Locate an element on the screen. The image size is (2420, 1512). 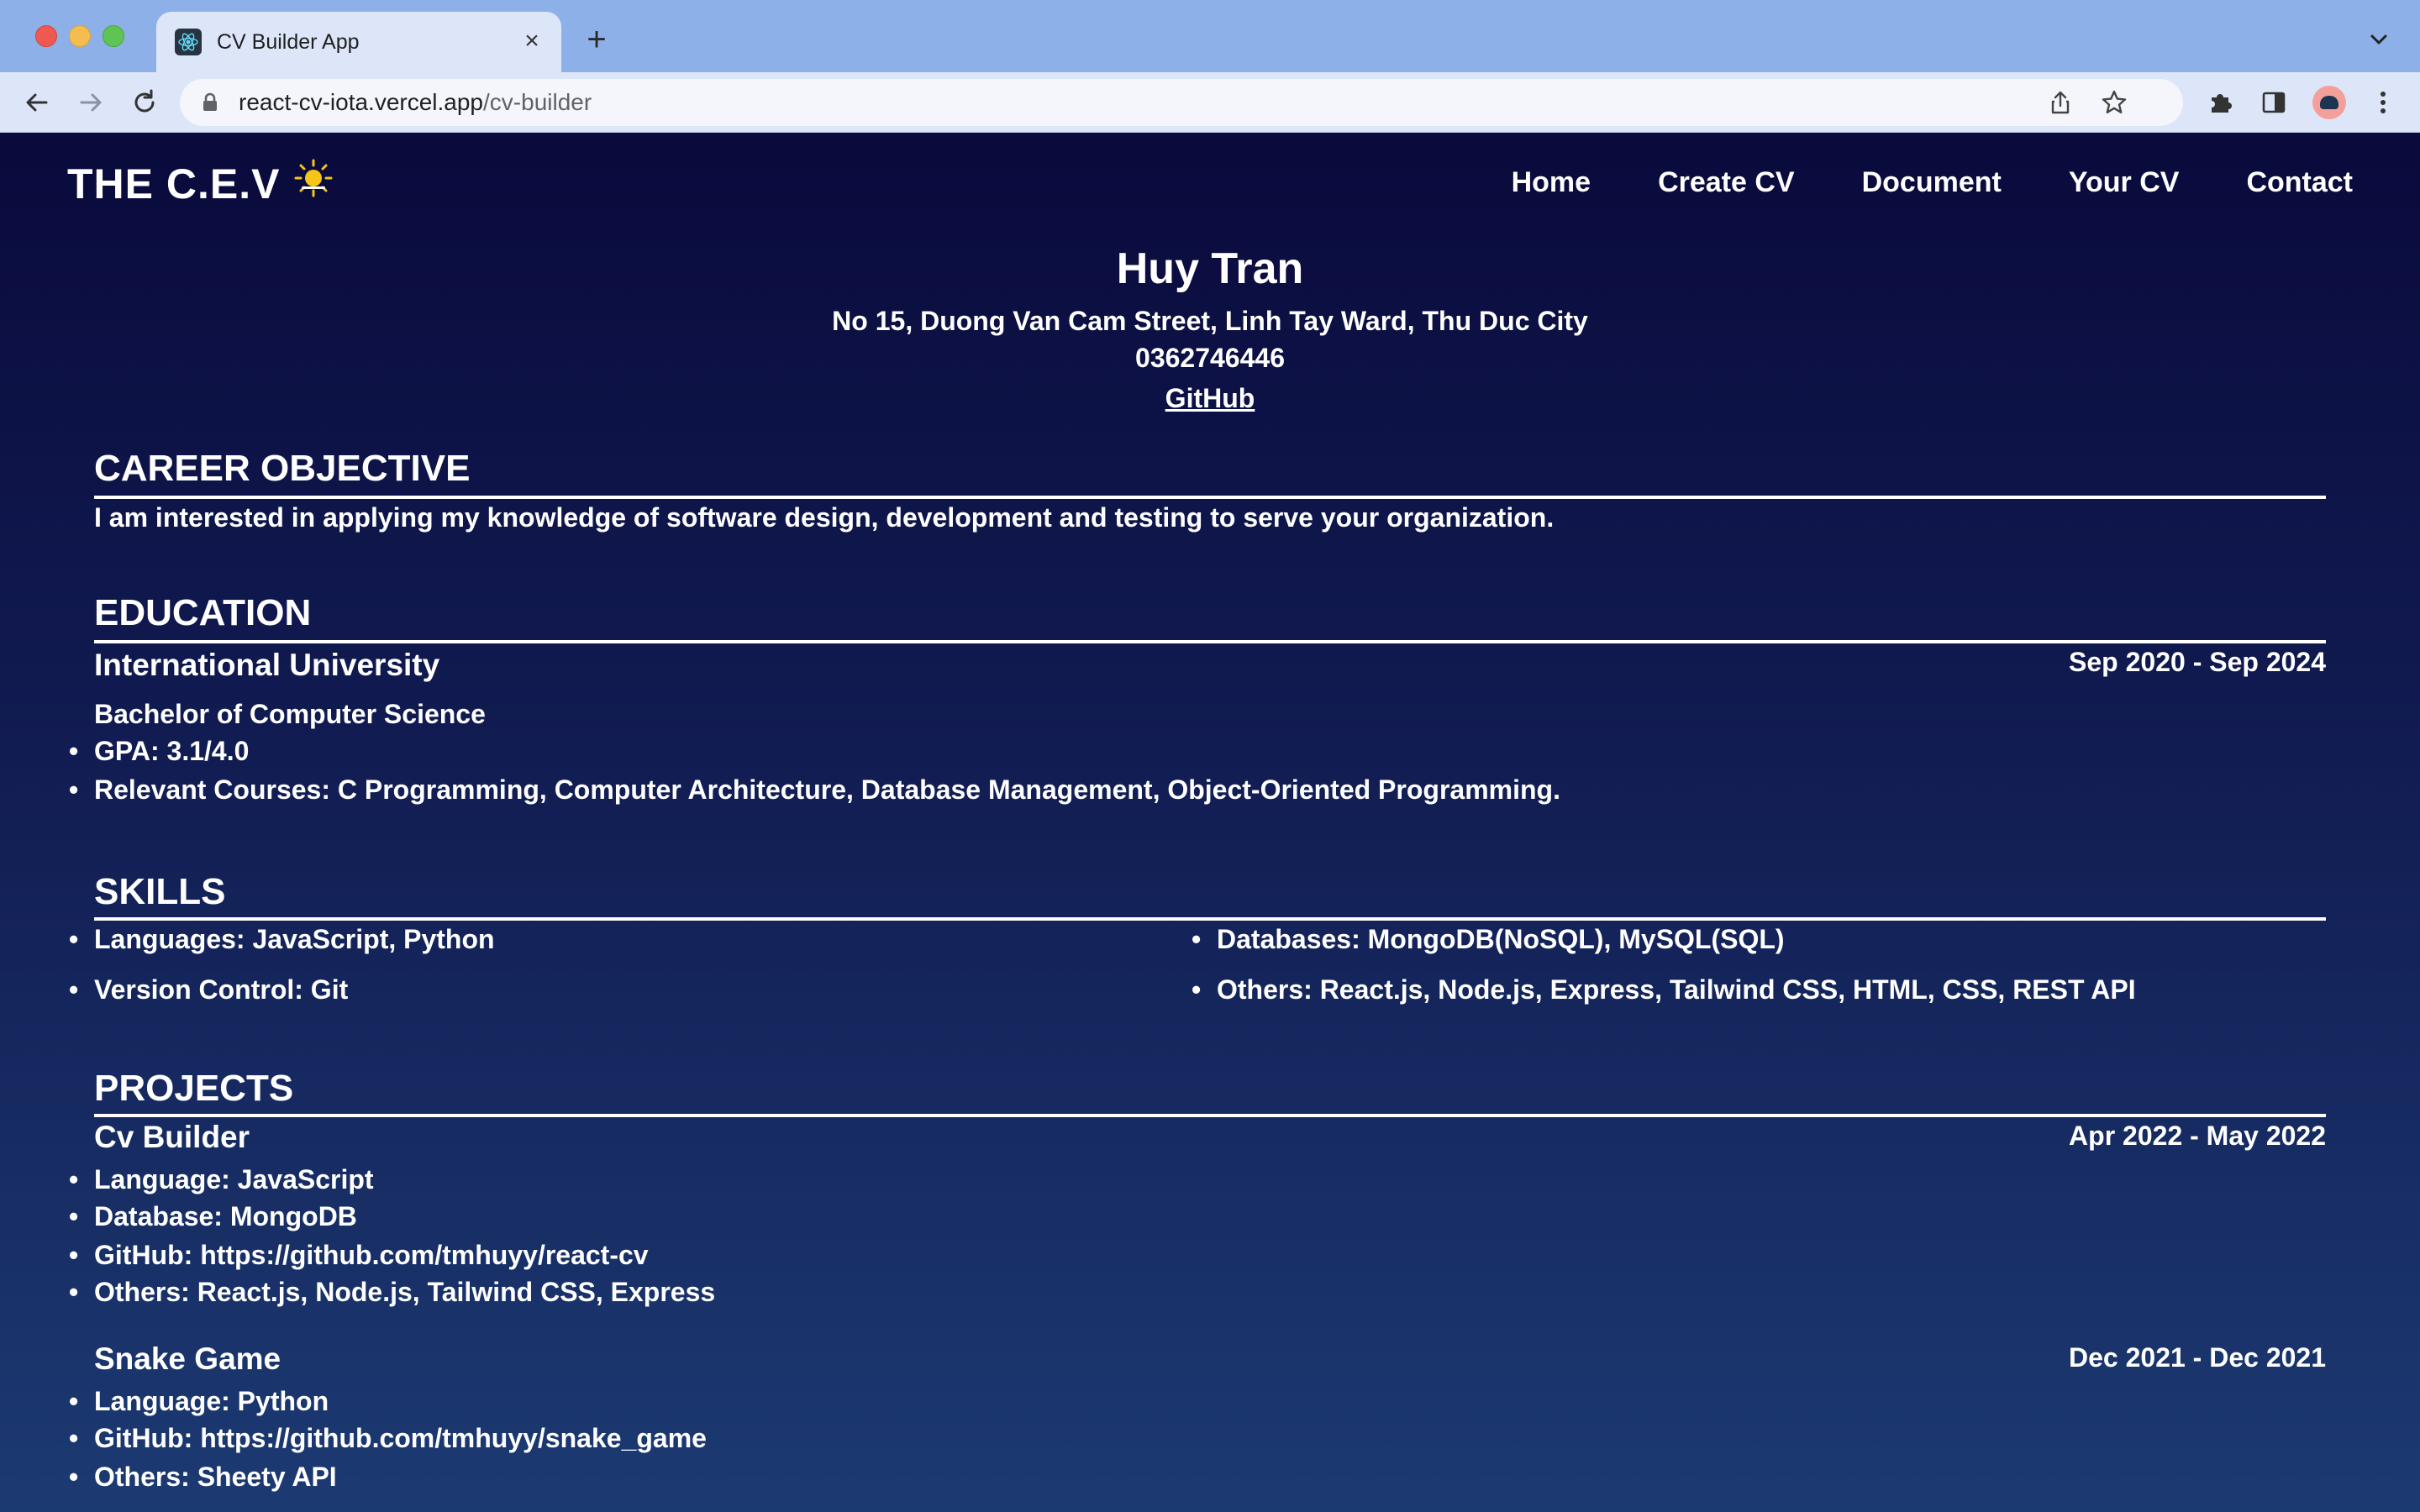
back-arrow-icon is located at coordinates (37, 102).